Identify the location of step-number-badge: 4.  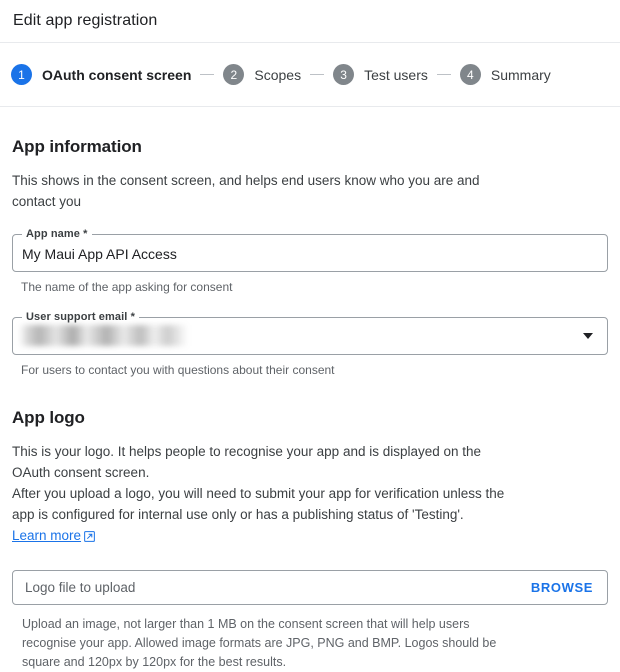
(470, 74).